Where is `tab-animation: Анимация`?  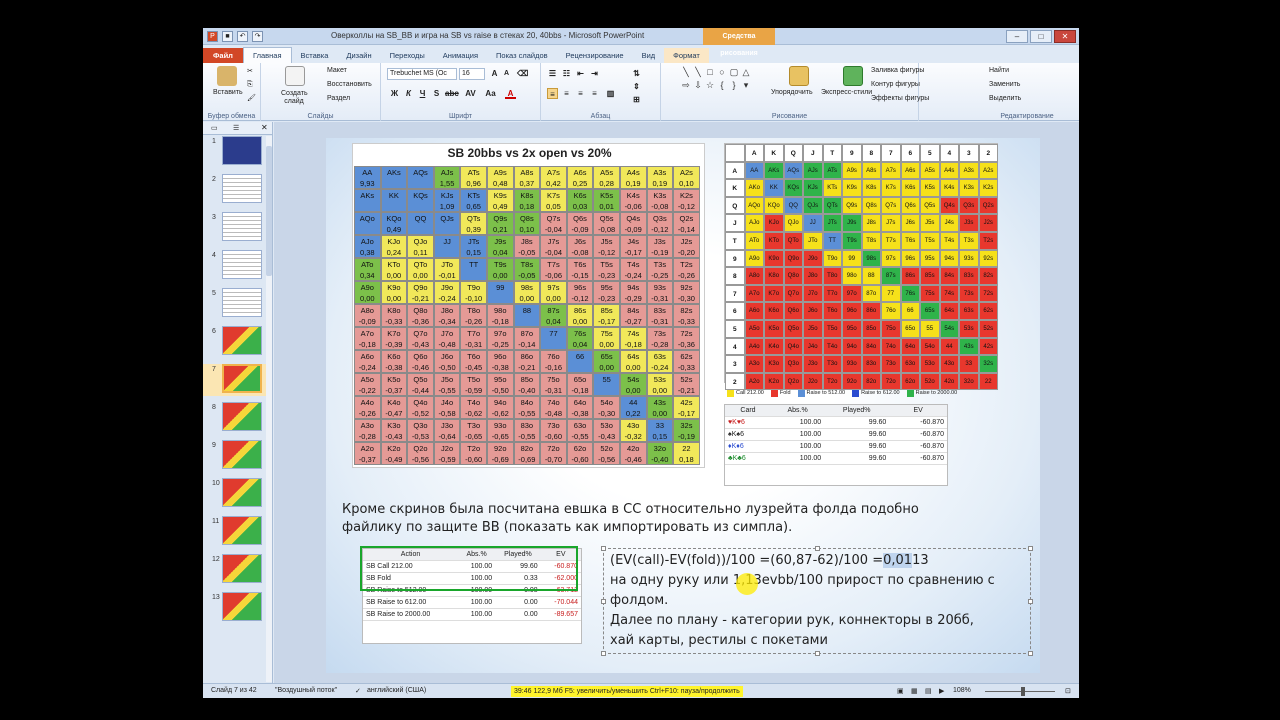 tab-animation: Анимация is located at coordinates (460, 55).